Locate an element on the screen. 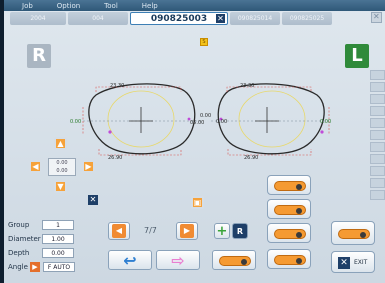 This screenshot has width=385, height=283. lens-polish-icon is located at coordinates (290, 260).